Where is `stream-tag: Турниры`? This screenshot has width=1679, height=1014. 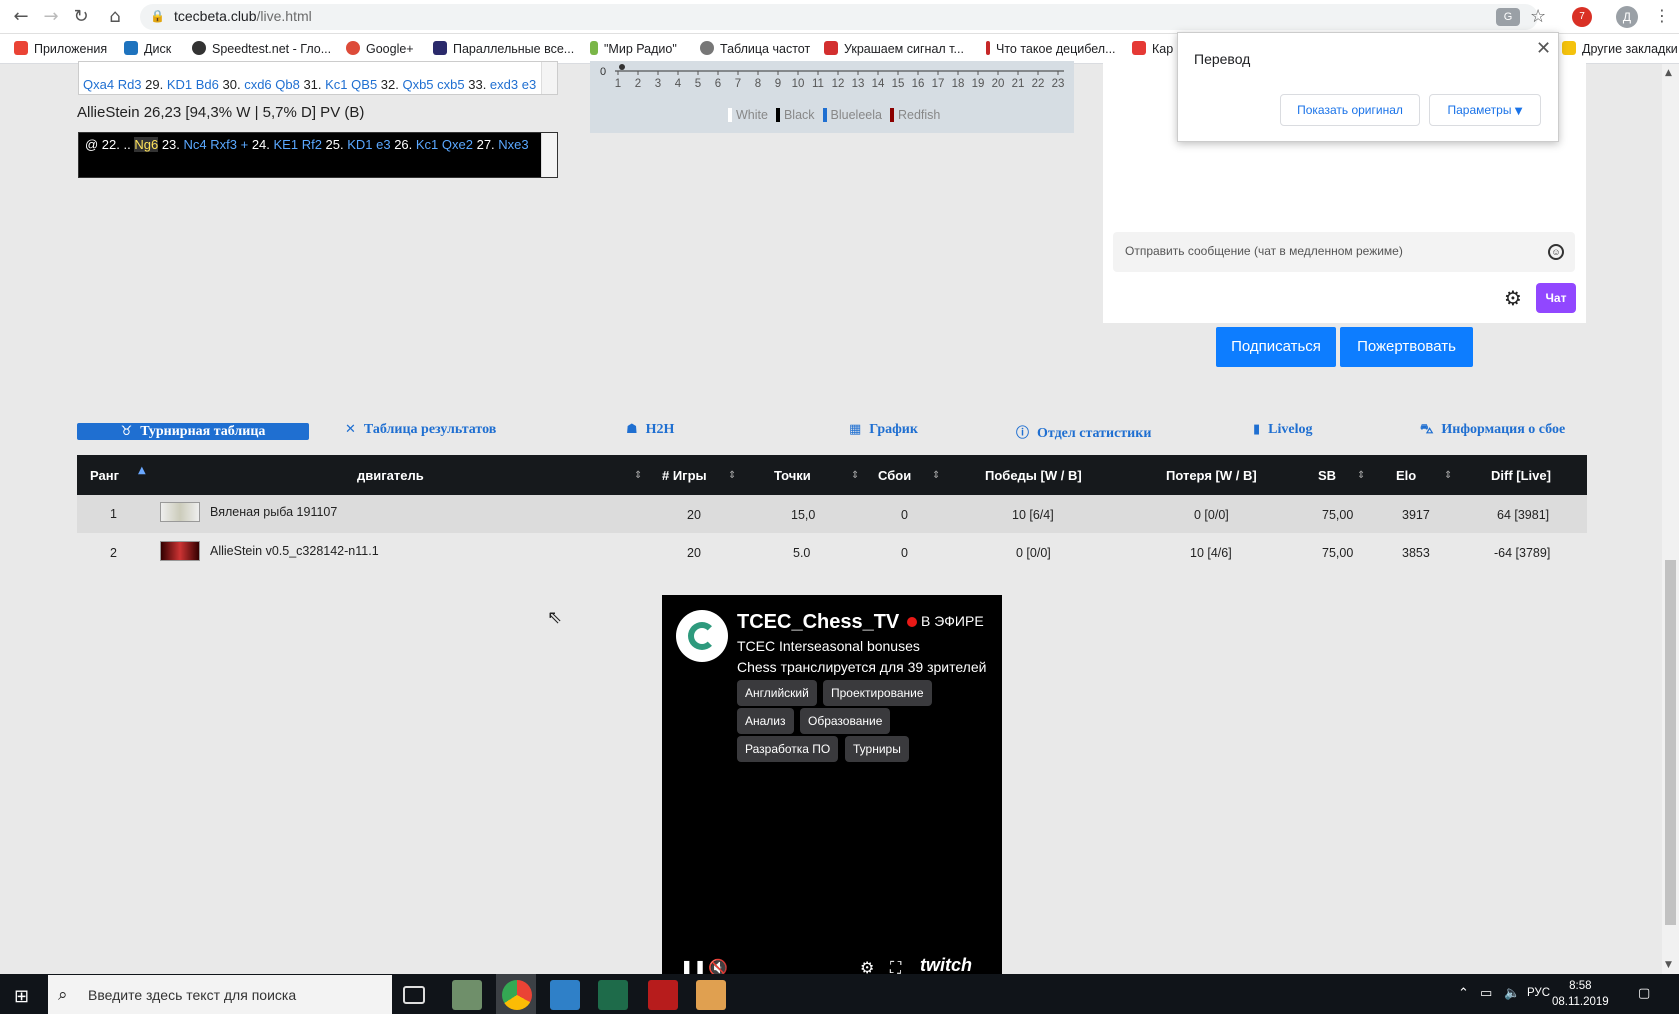 stream-tag: Турниры is located at coordinates (877, 749).